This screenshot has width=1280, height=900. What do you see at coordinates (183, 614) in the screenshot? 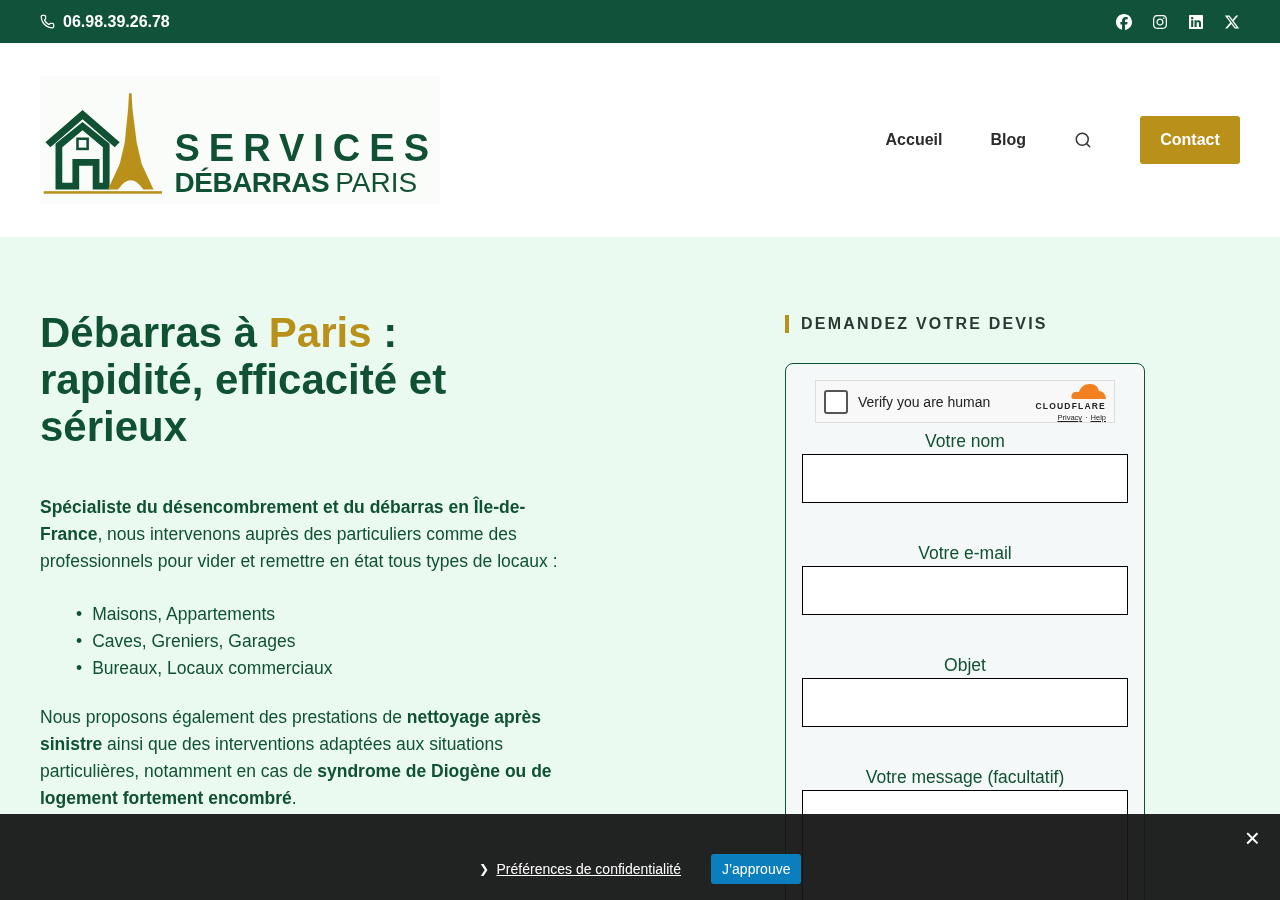
I see `list-item: Maisons, Appartements` at bounding box center [183, 614].